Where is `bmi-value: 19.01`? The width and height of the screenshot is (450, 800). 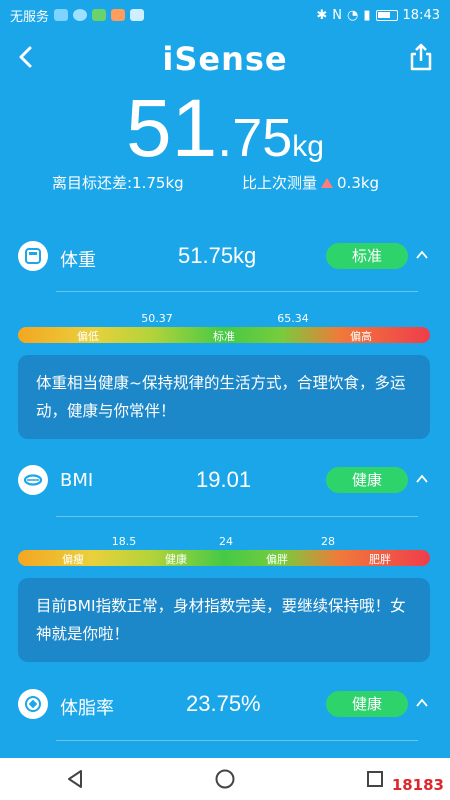 bmi-value: 19.01 is located at coordinates (224, 479).